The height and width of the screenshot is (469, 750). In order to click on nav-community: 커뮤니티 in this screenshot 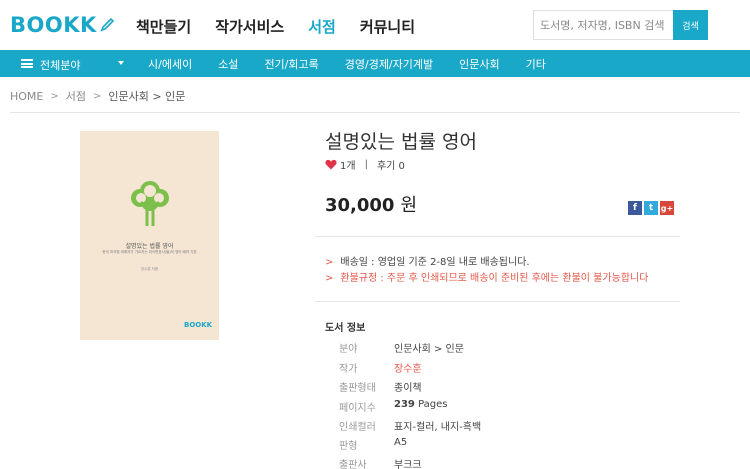, I will do `click(387, 26)`.